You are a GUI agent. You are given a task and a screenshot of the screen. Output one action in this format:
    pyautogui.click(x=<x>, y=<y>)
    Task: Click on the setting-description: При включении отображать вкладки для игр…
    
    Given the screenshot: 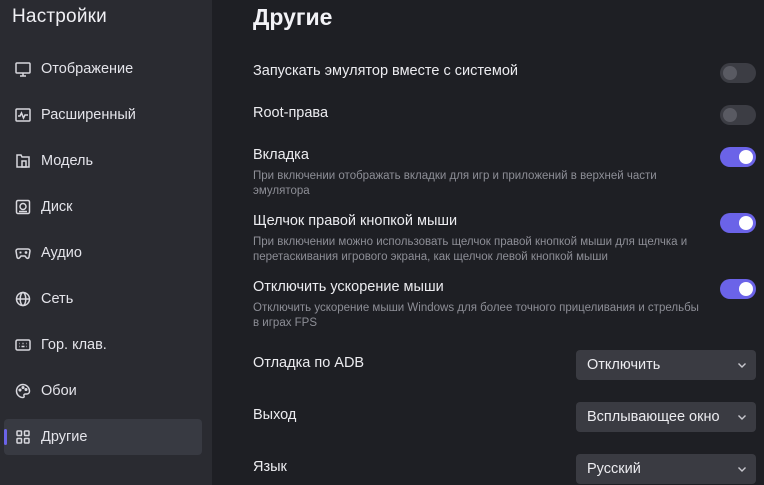 What is the action you would take?
    pyautogui.click(x=455, y=183)
    